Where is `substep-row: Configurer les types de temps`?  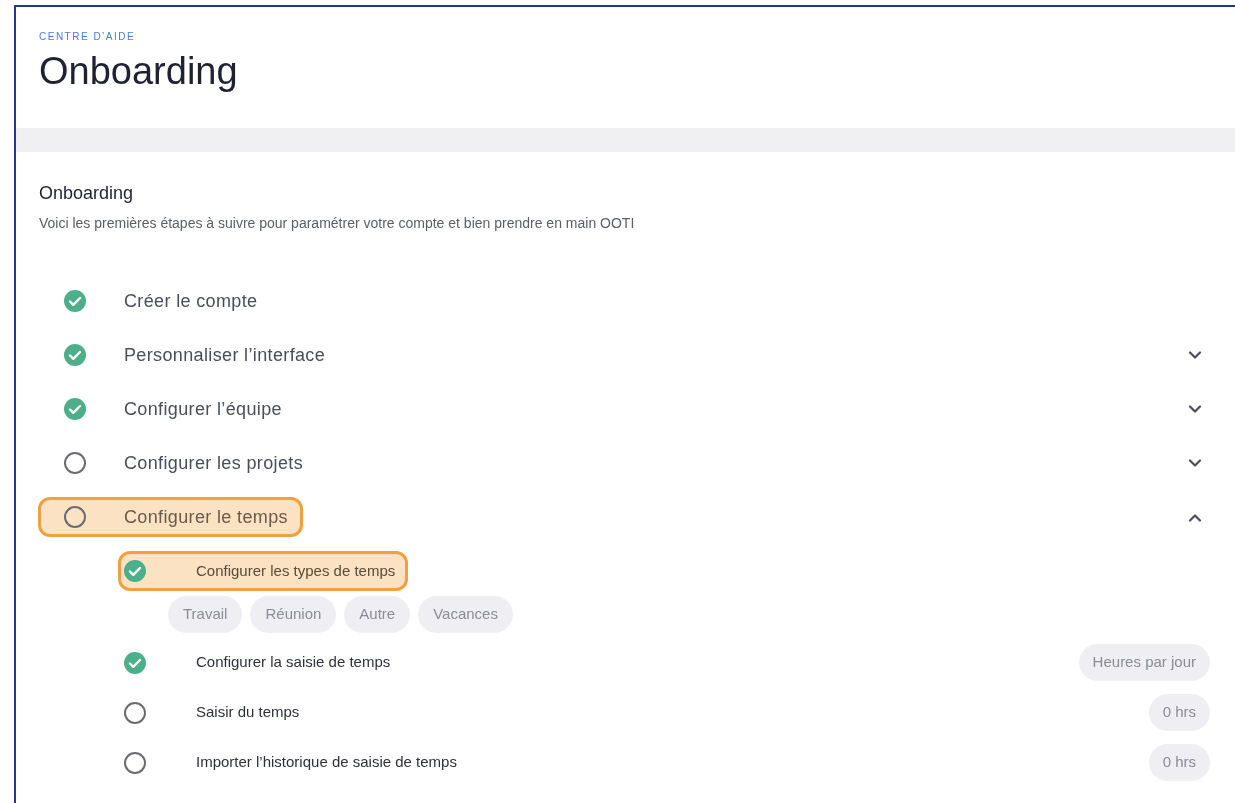 substep-row: Configurer les types de temps is located at coordinates (263, 571).